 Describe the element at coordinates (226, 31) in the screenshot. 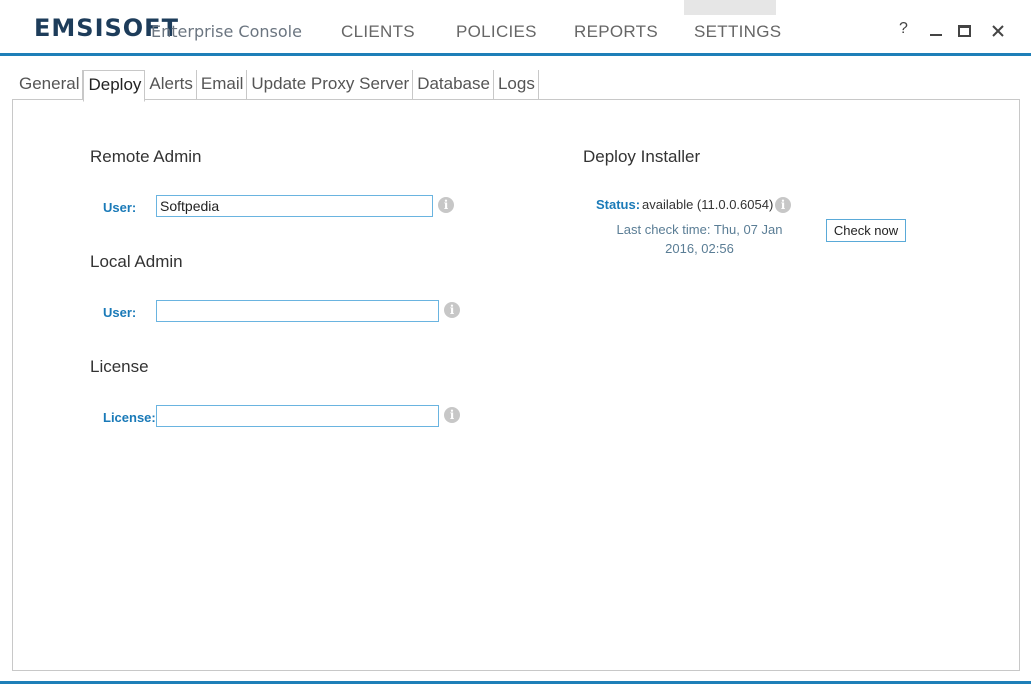

I see `product-name: Enterprise Console` at that location.